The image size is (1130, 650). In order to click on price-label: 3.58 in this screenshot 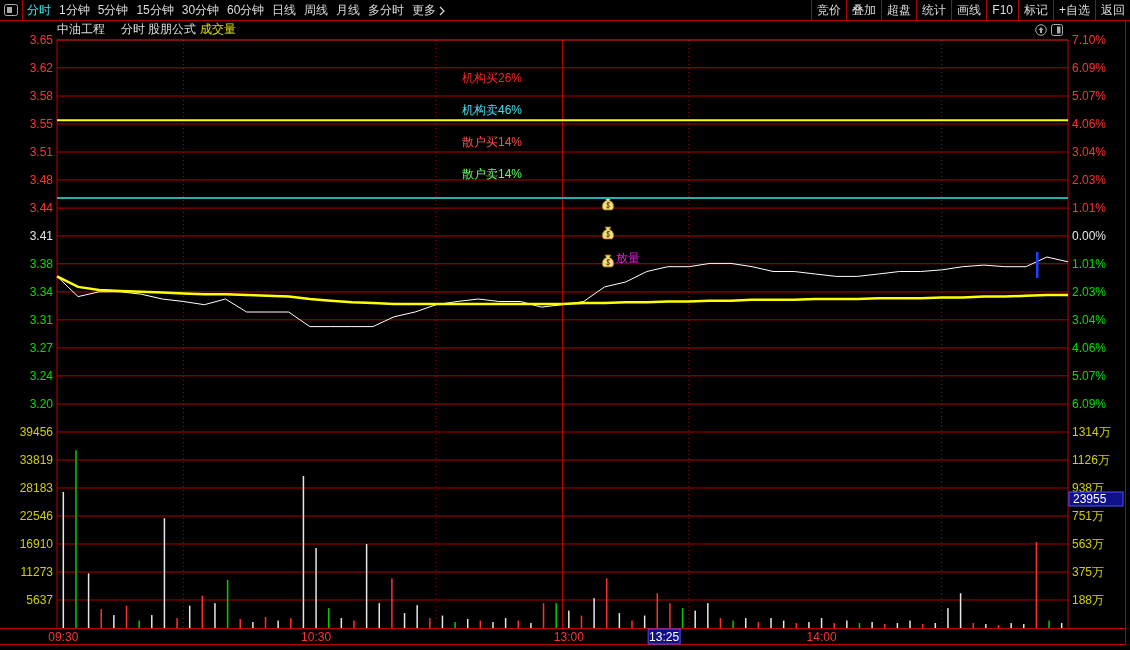, I will do `click(41, 96)`.